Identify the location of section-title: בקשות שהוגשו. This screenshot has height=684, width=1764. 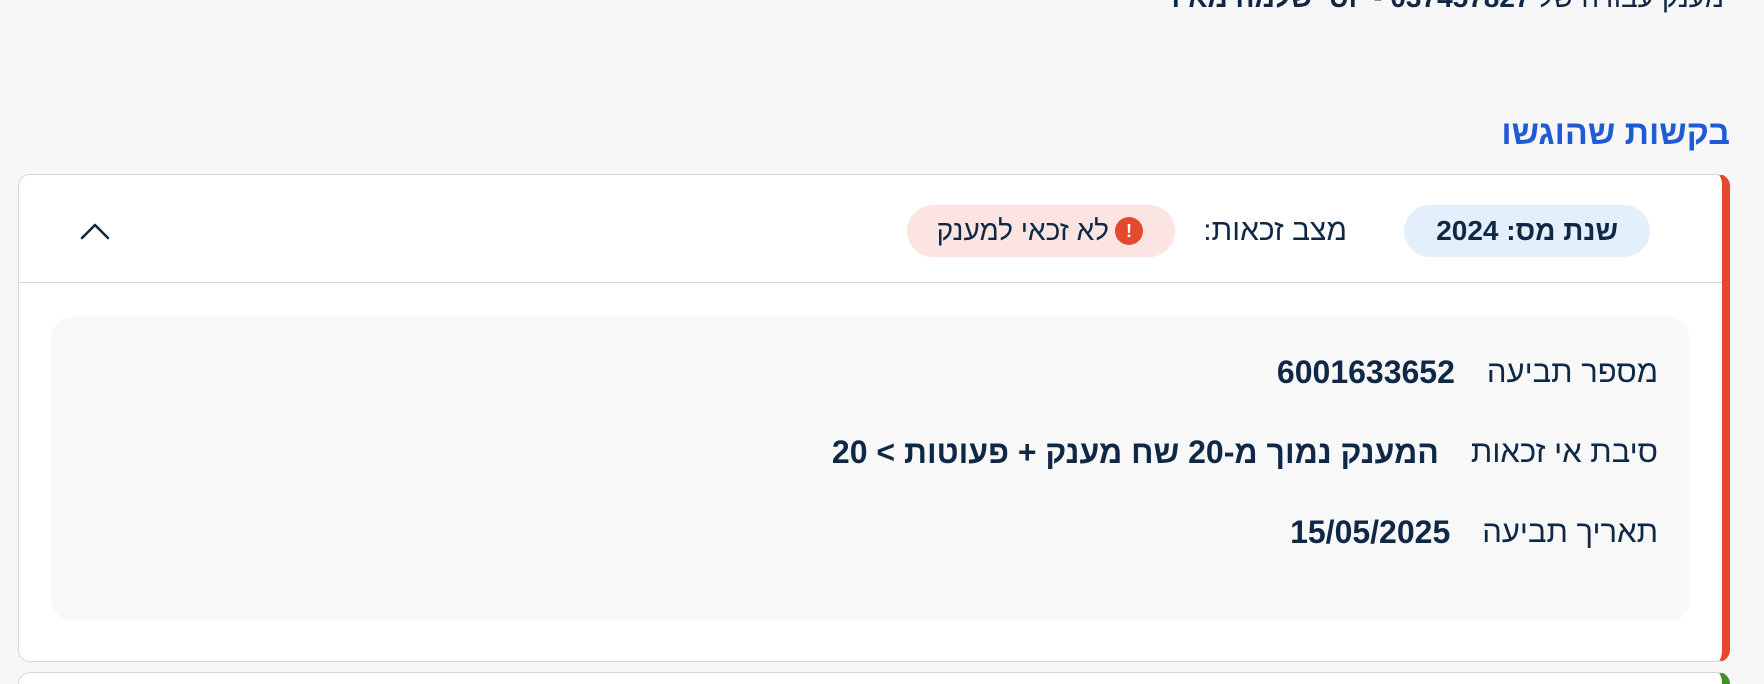
(1615, 133).